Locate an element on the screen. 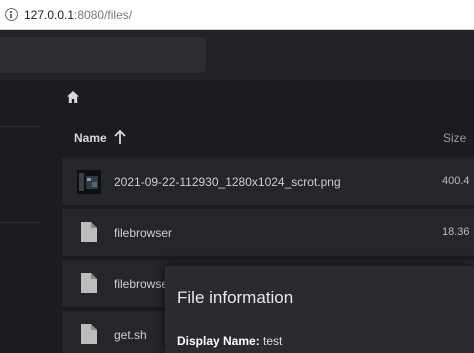 The width and height of the screenshot is (474, 353). image-thumbnail-icon is located at coordinates (89, 182).